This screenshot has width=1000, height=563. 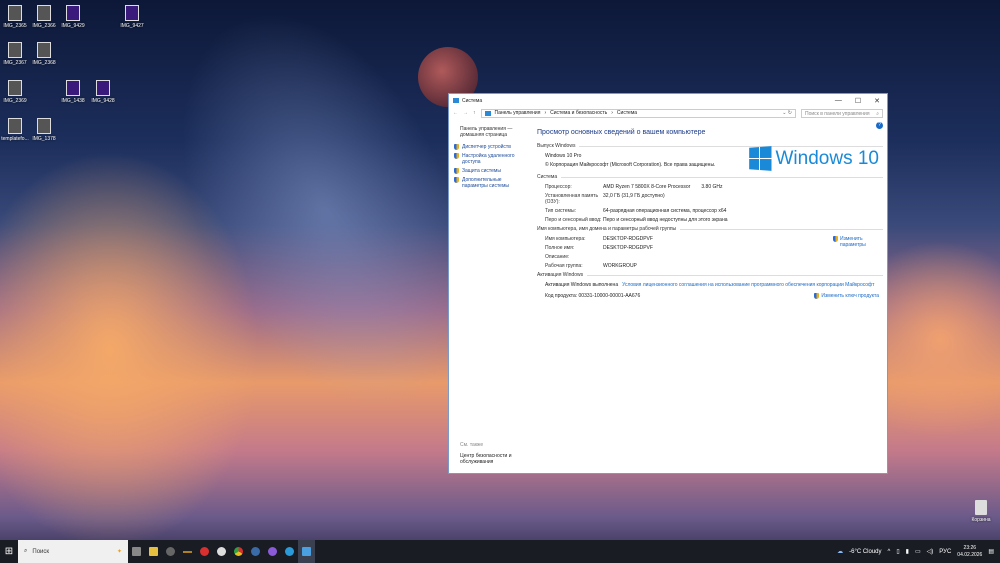 What do you see at coordinates (487, 113) in the screenshot?
I see `control-panel-icon` at bounding box center [487, 113].